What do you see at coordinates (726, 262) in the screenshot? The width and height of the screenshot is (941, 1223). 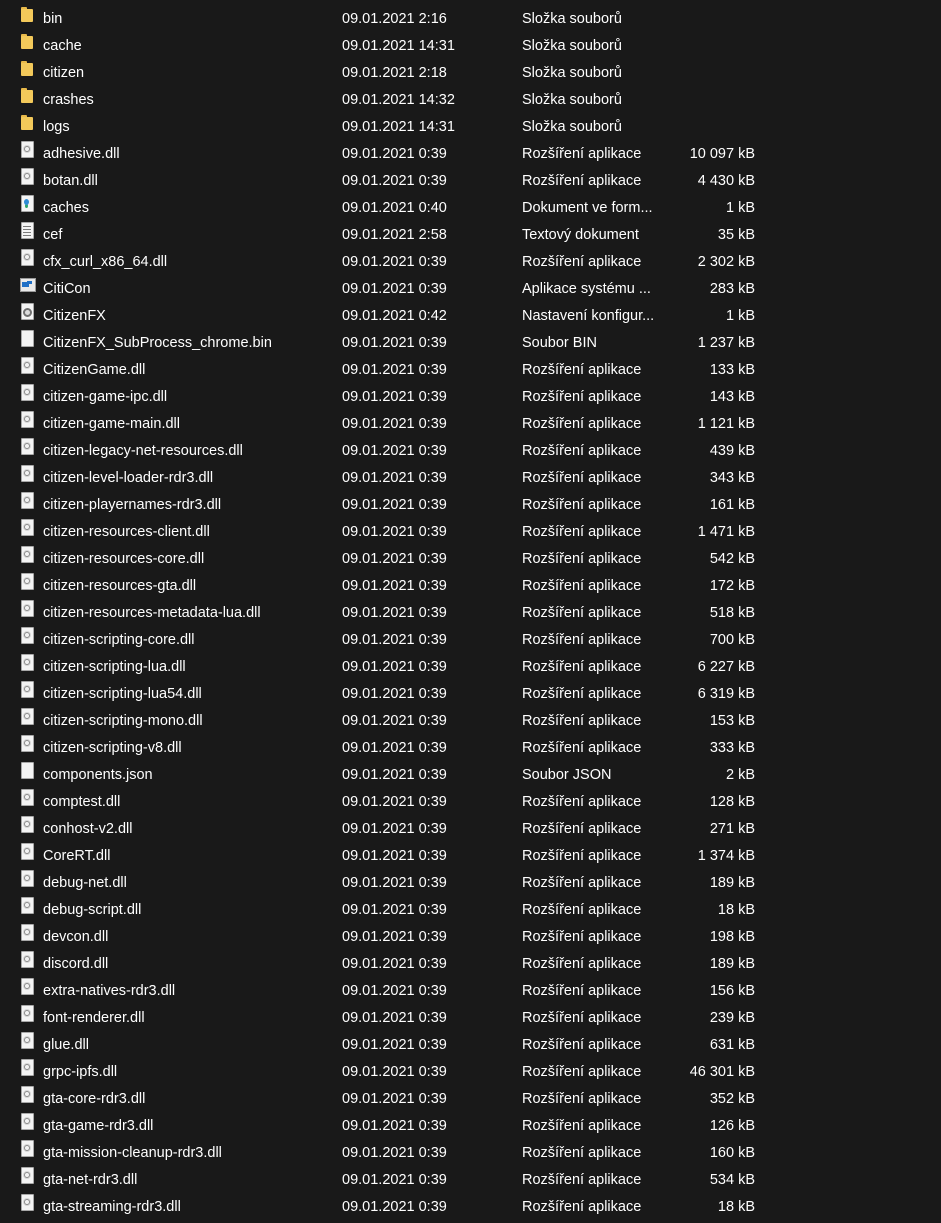 I see `file-size: 2 302 kB` at bounding box center [726, 262].